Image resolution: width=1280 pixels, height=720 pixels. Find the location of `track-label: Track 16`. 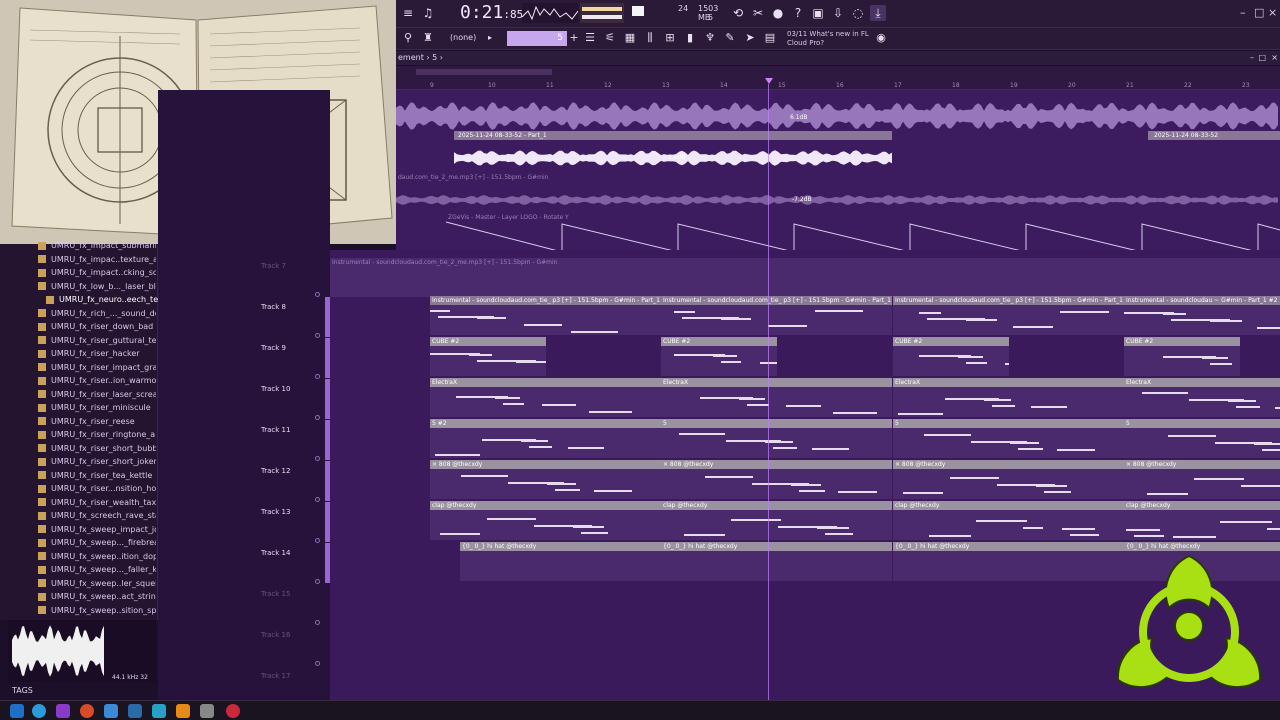

track-label: Track 16 is located at coordinates (275, 635).